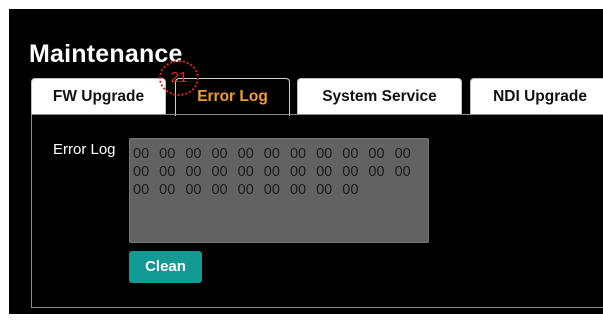 The image size is (603, 323). I want to click on tab-fw-upgrade: FW Upgrade, so click(98, 96).